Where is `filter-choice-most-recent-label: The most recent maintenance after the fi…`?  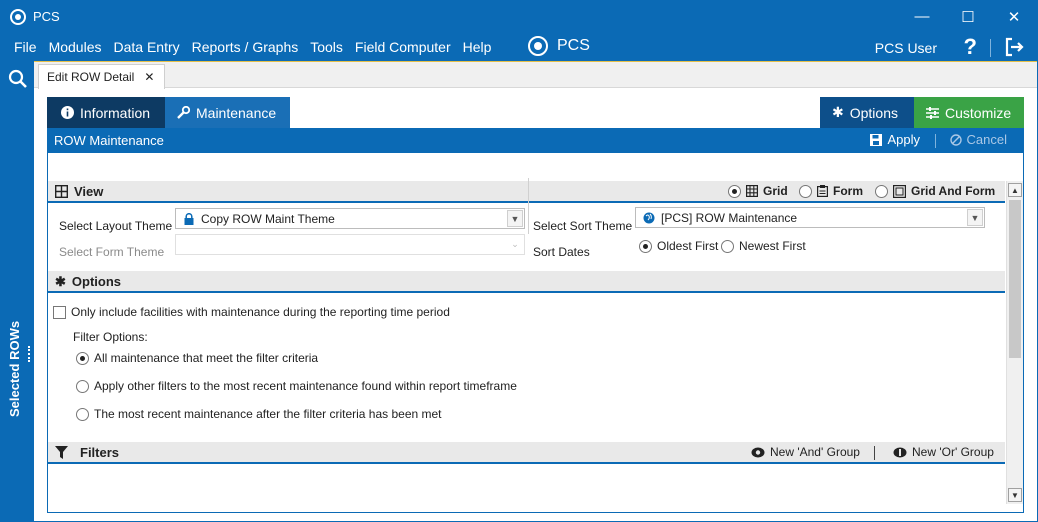 filter-choice-most-recent-label: The most recent maintenance after the fi… is located at coordinates (268, 414).